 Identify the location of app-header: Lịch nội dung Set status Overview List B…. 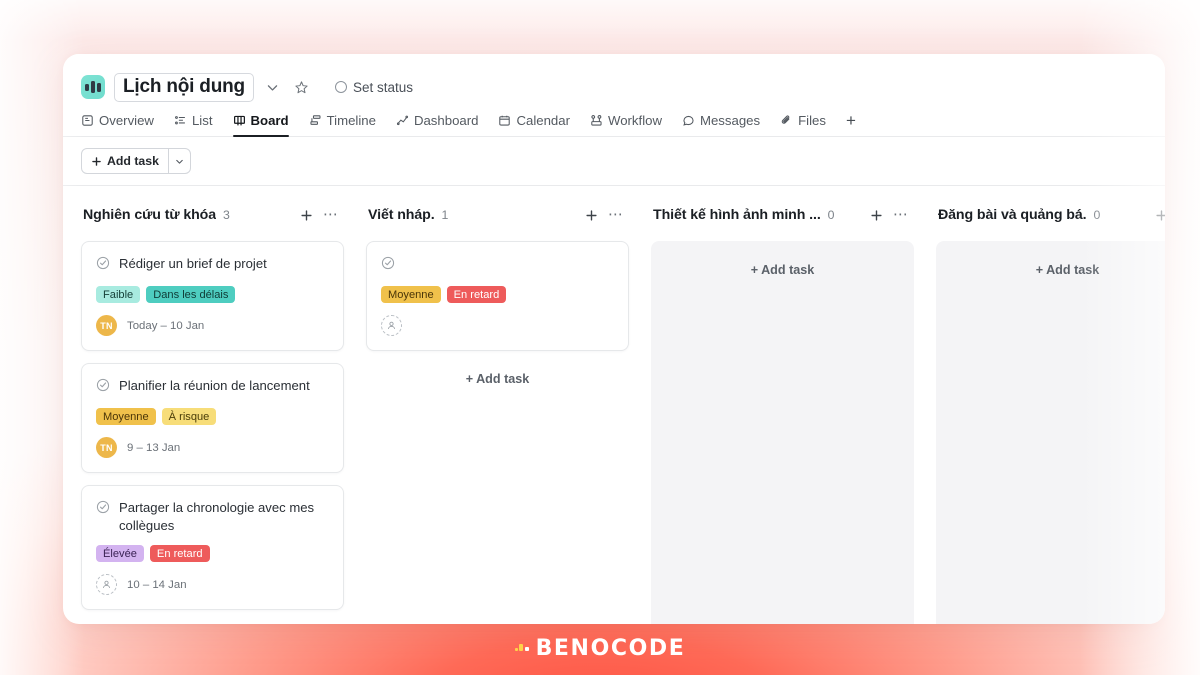
(614, 95).